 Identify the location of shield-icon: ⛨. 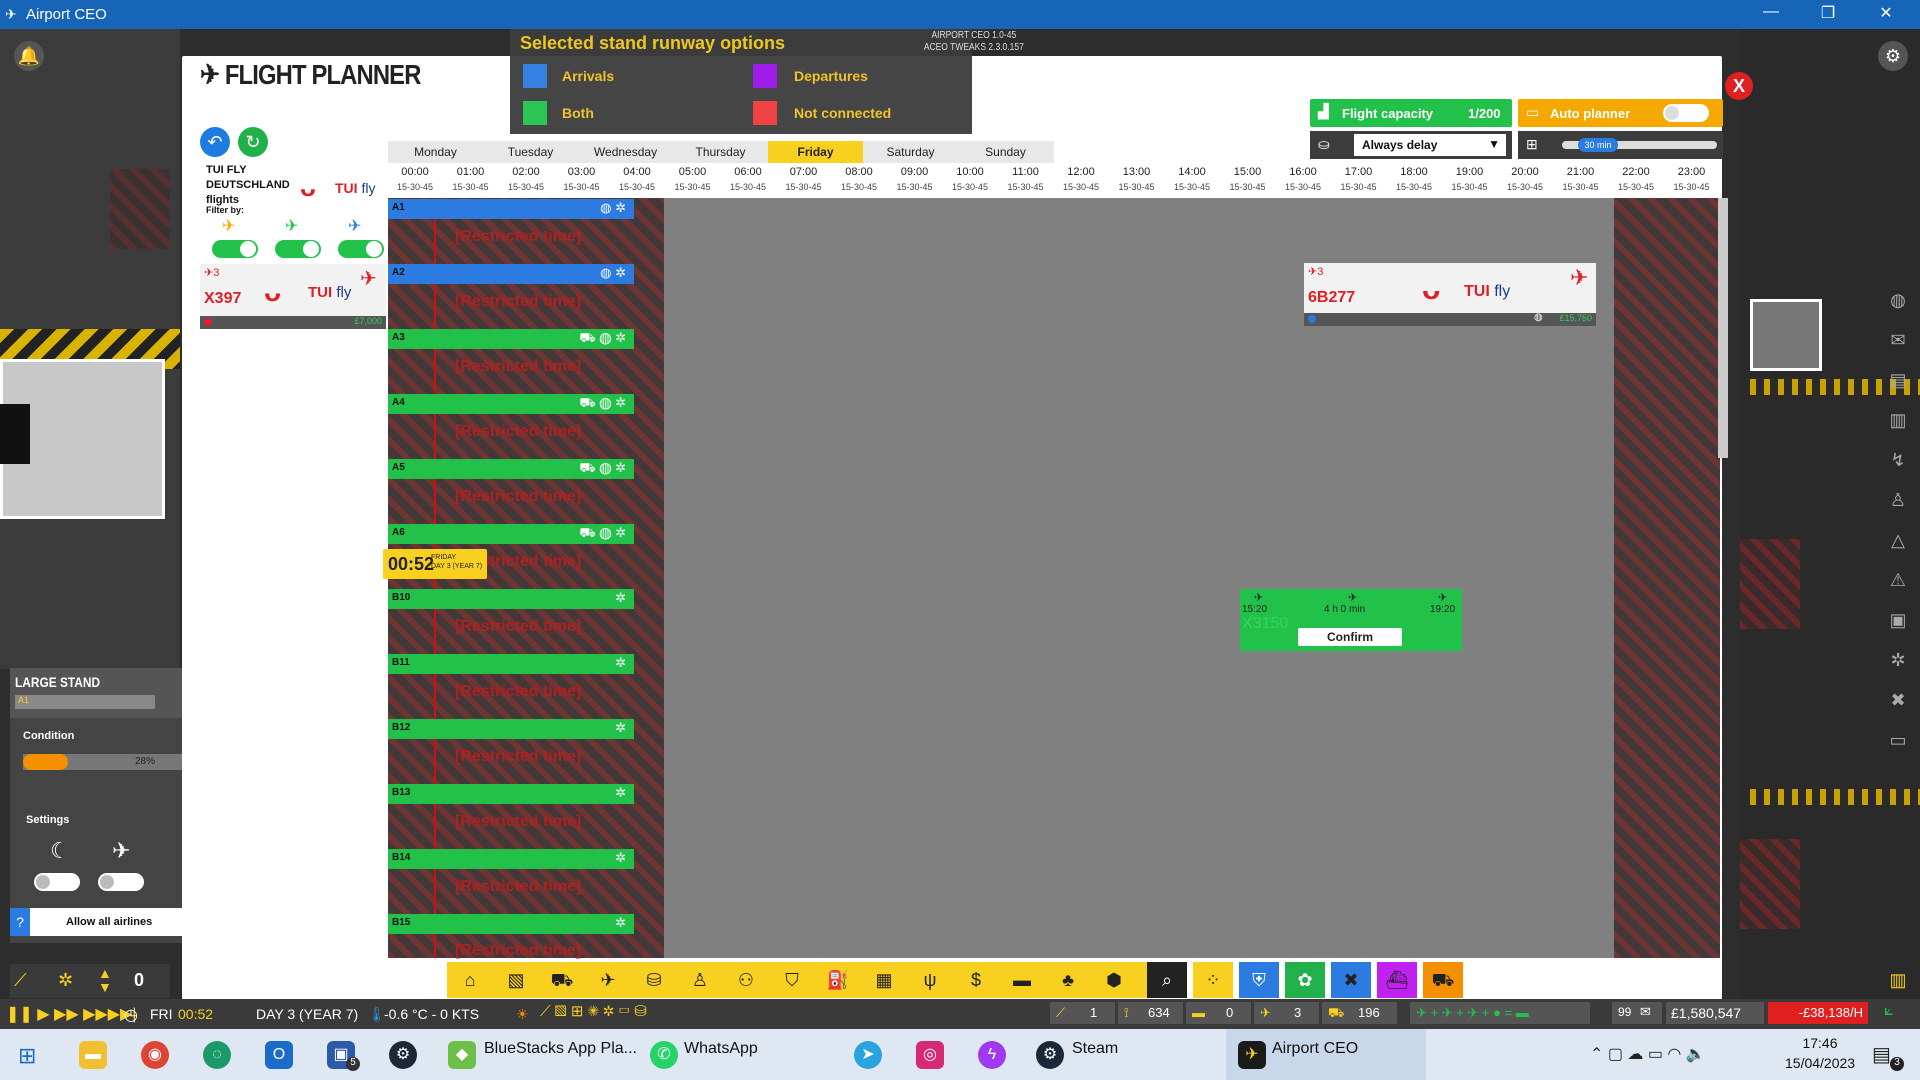
(1259, 980).